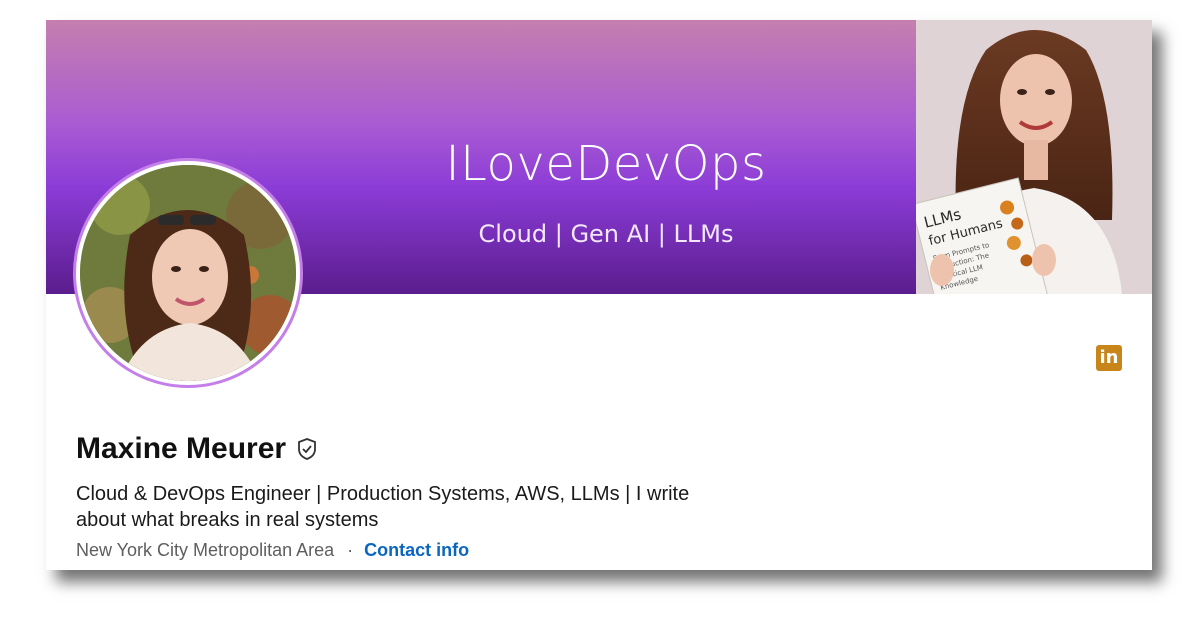 This screenshot has width=1200, height=630. Describe the element at coordinates (416, 550) in the screenshot. I see `contact-info-link: Contact info` at that location.